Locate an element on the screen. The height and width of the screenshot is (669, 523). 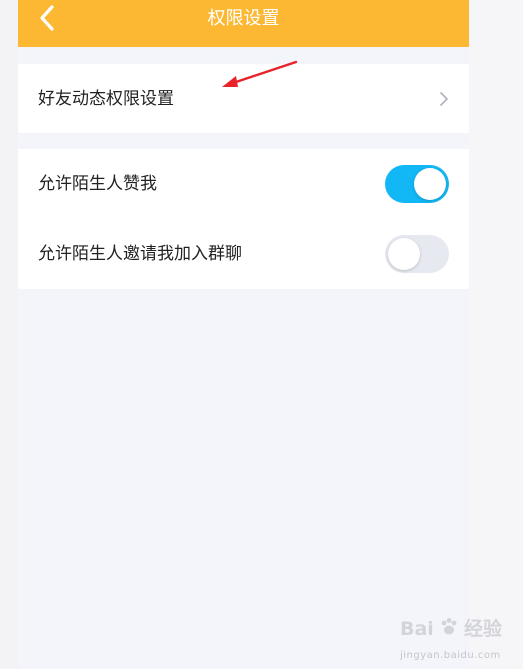
row-label: 好友动态权限设置 is located at coordinates (106, 99).